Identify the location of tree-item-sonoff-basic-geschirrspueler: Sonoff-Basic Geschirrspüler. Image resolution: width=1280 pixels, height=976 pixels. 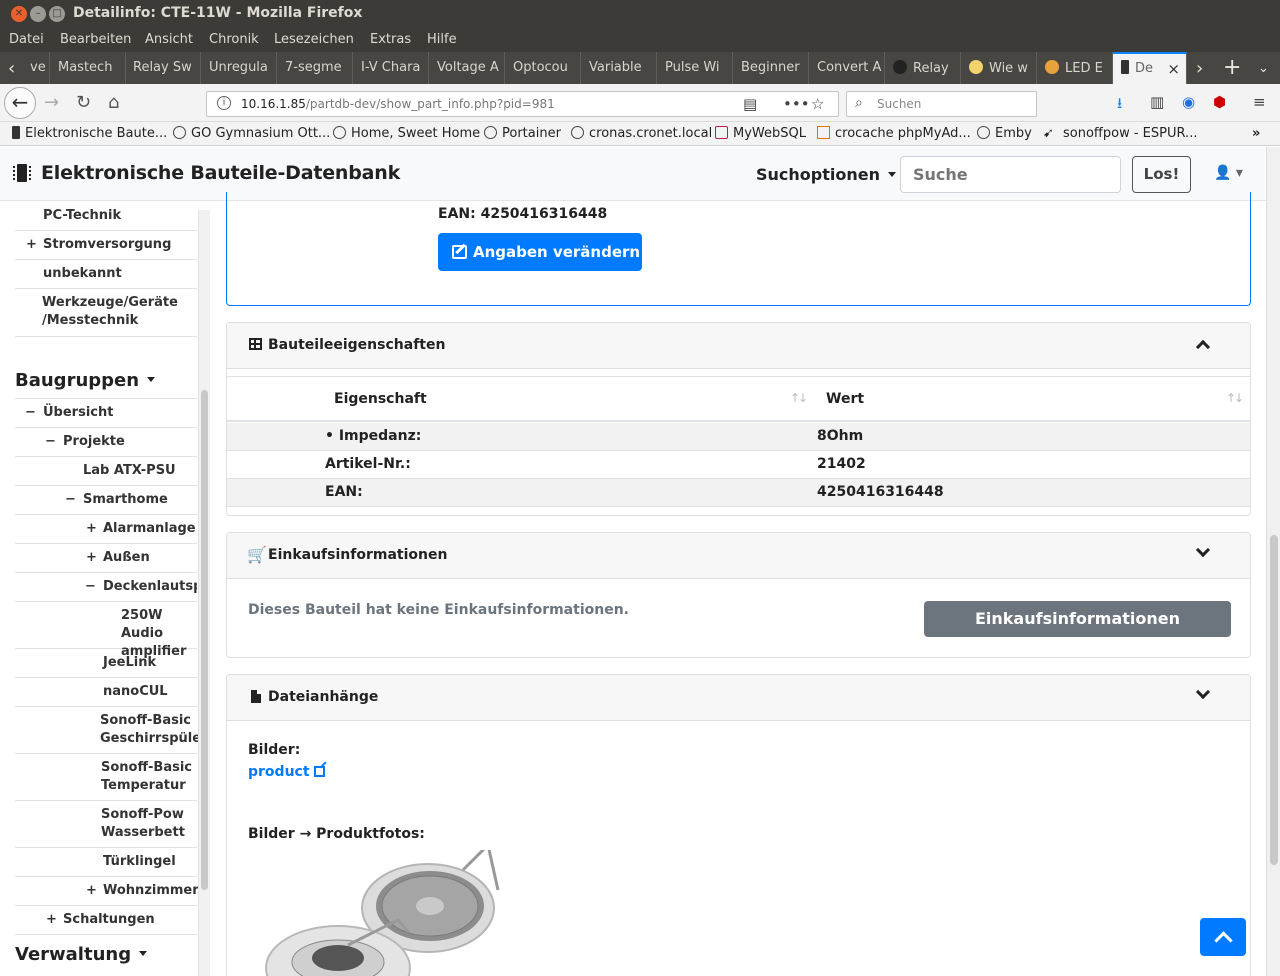
(111, 730).